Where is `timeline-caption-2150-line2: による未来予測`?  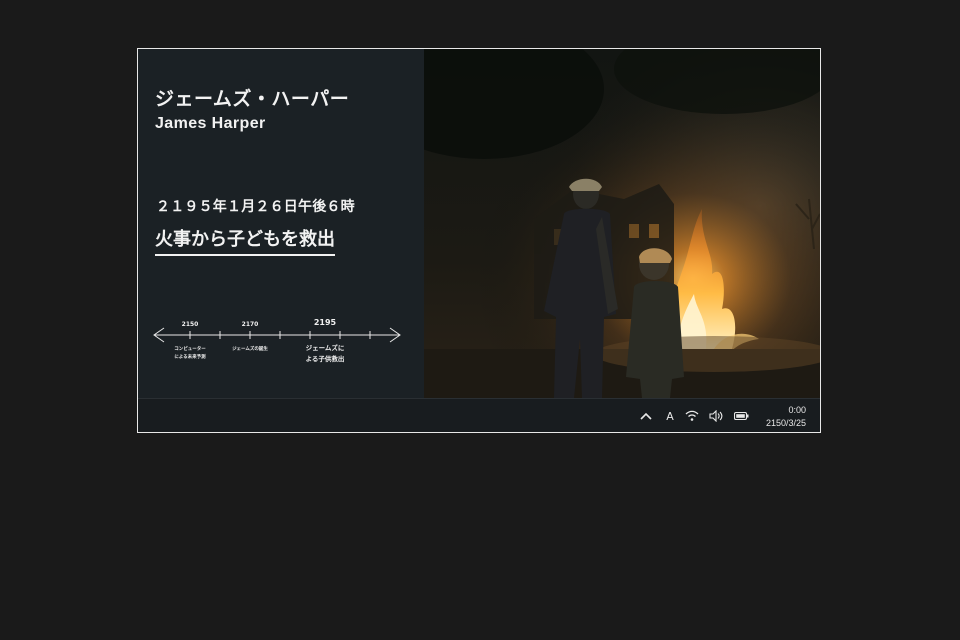
timeline-caption-2150-line2: による未来予測 is located at coordinates (190, 356).